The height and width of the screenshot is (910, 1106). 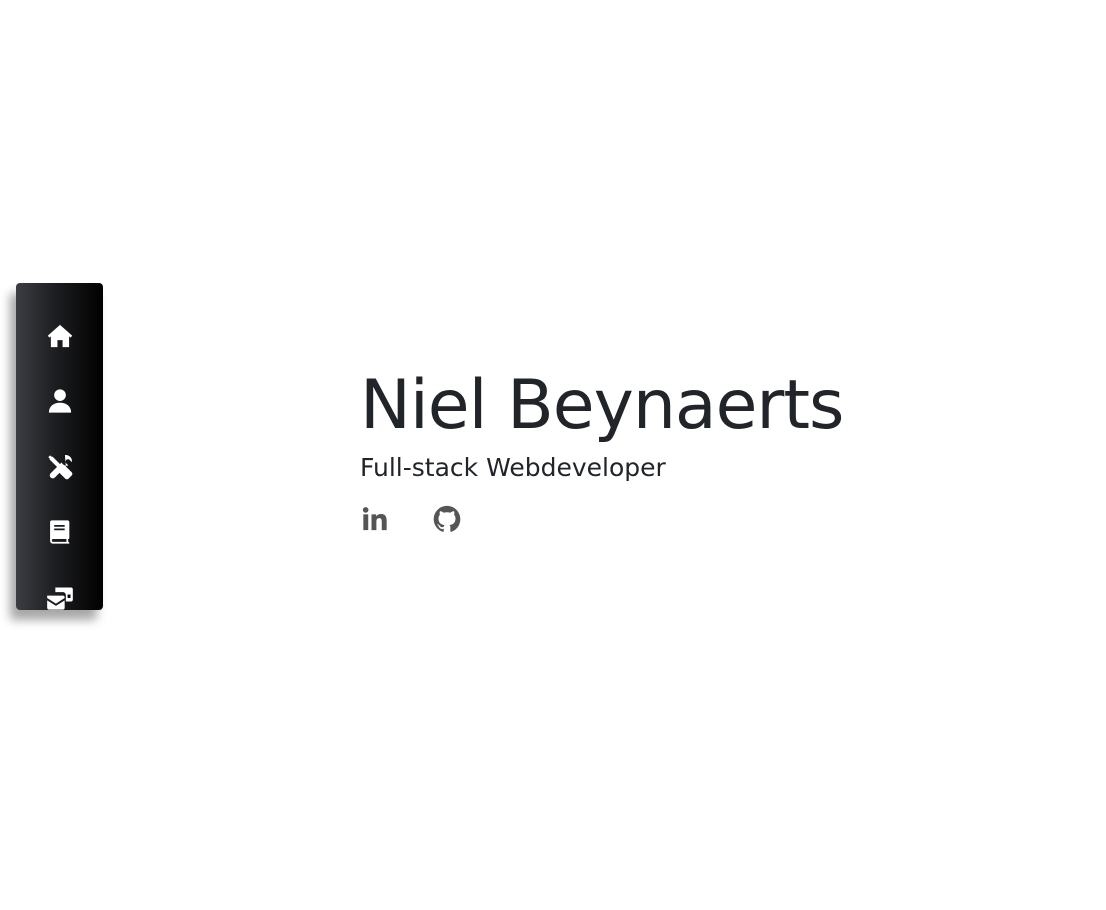 I want to click on book-icon, so click(x=59, y=532).